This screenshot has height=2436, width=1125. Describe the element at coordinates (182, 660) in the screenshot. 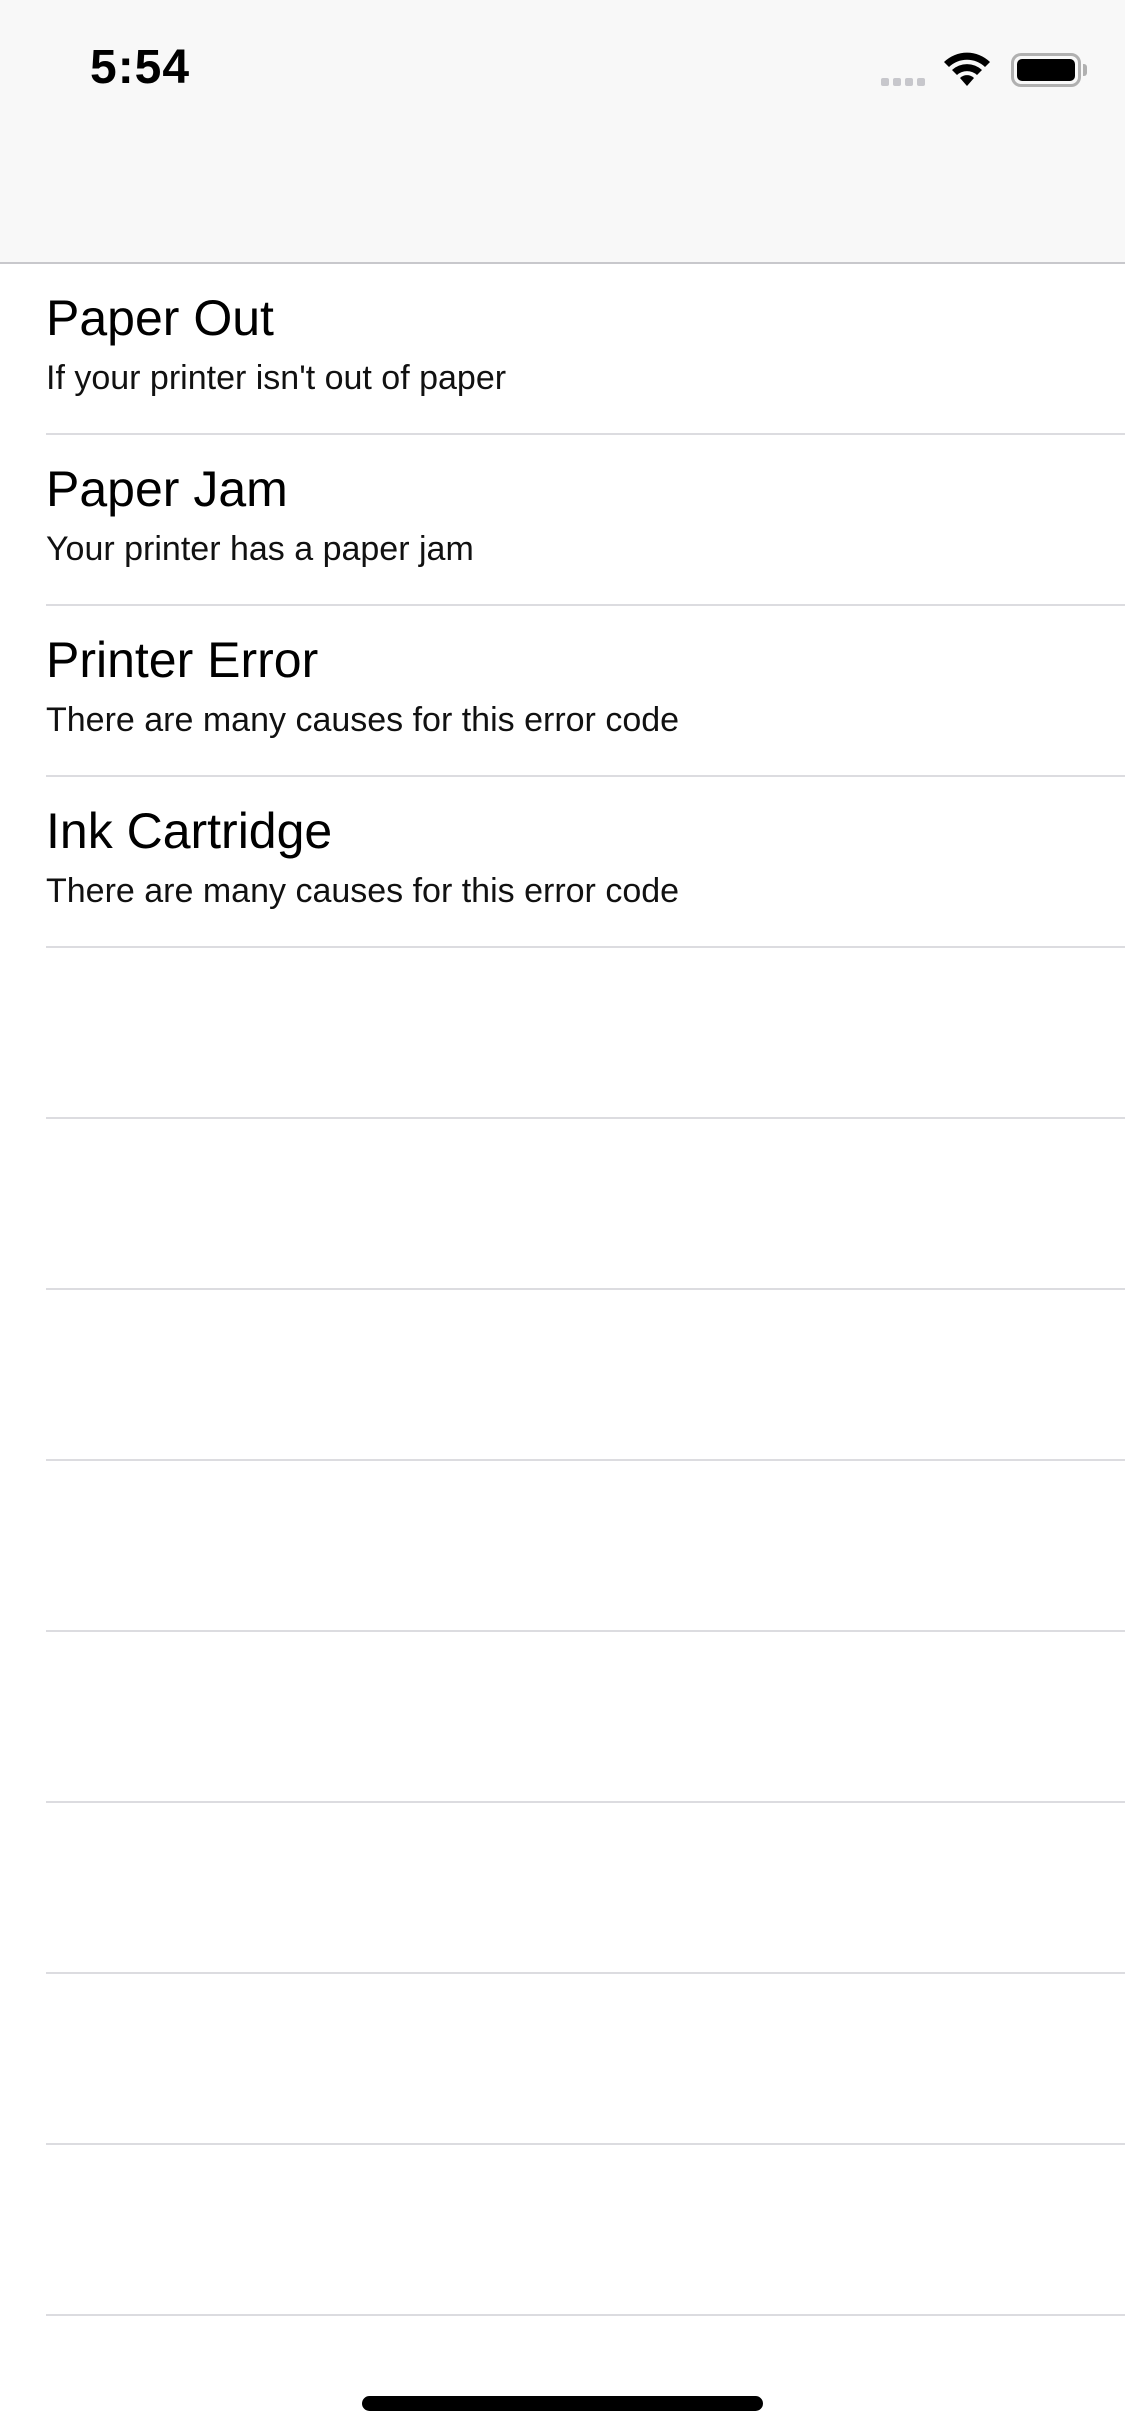

I see `list-item-title: Printer Error` at that location.